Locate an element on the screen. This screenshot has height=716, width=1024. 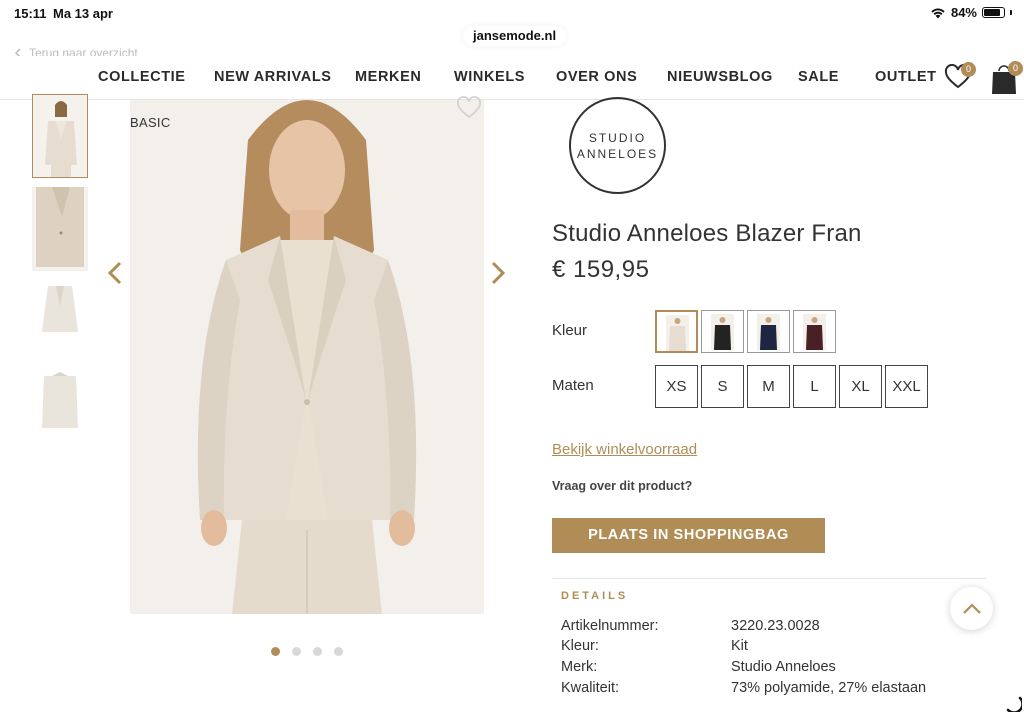
color-swatch-kit is located at coordinates (676, 331).